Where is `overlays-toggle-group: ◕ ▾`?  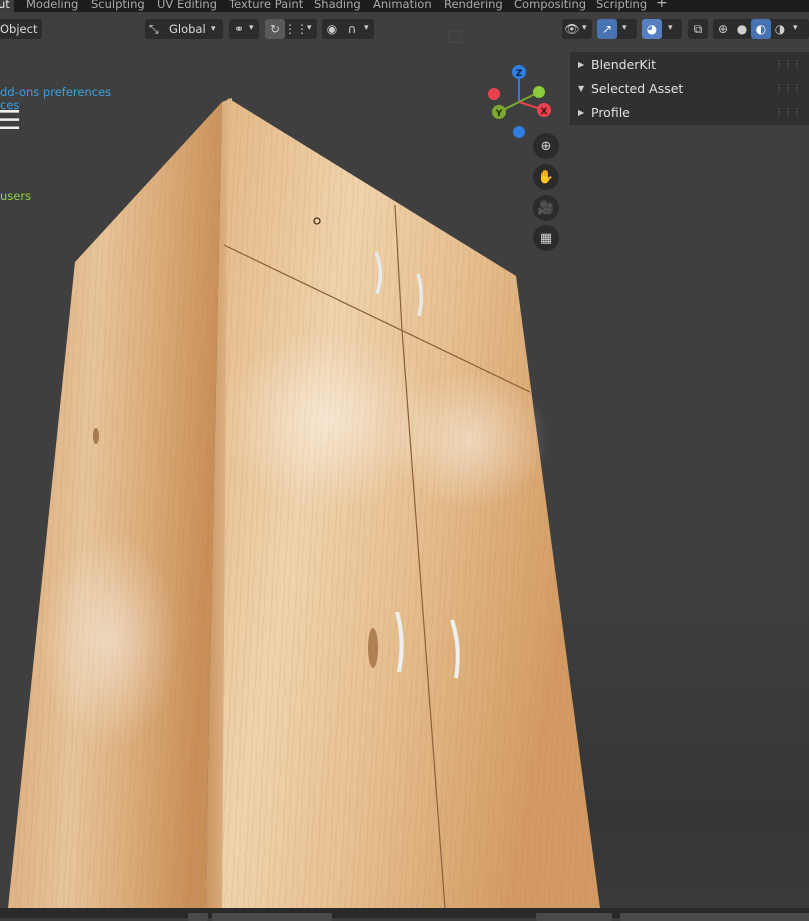 overlays-toggle-group: ◕ ▾ is located at coordinates (662, 29).